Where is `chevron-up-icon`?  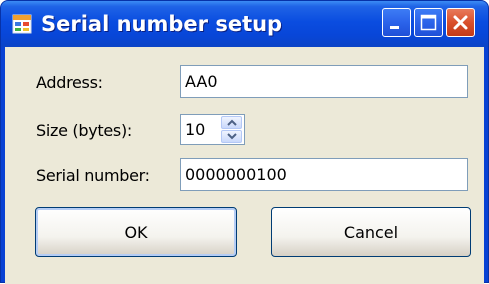 chevron-up-icon is located at coordinates (232, 122).